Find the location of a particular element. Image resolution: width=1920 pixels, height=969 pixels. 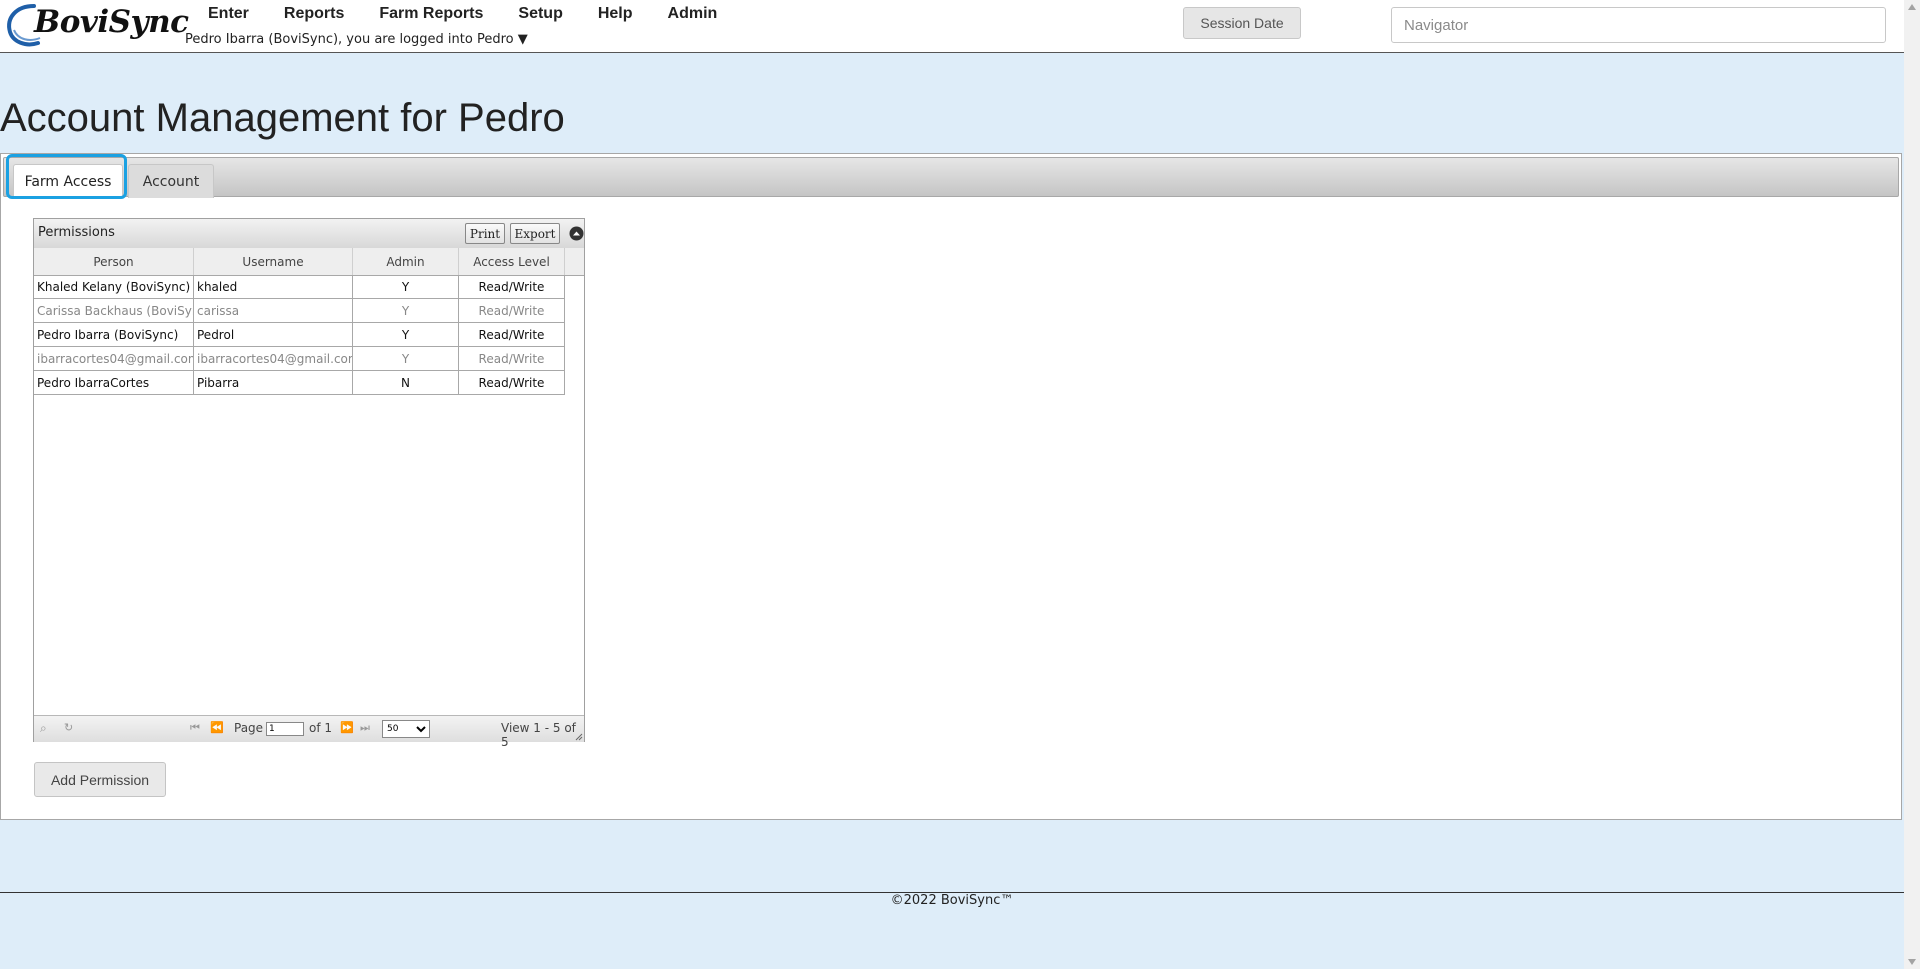

nav-enter: Enter is located at coordinates (228, 14).